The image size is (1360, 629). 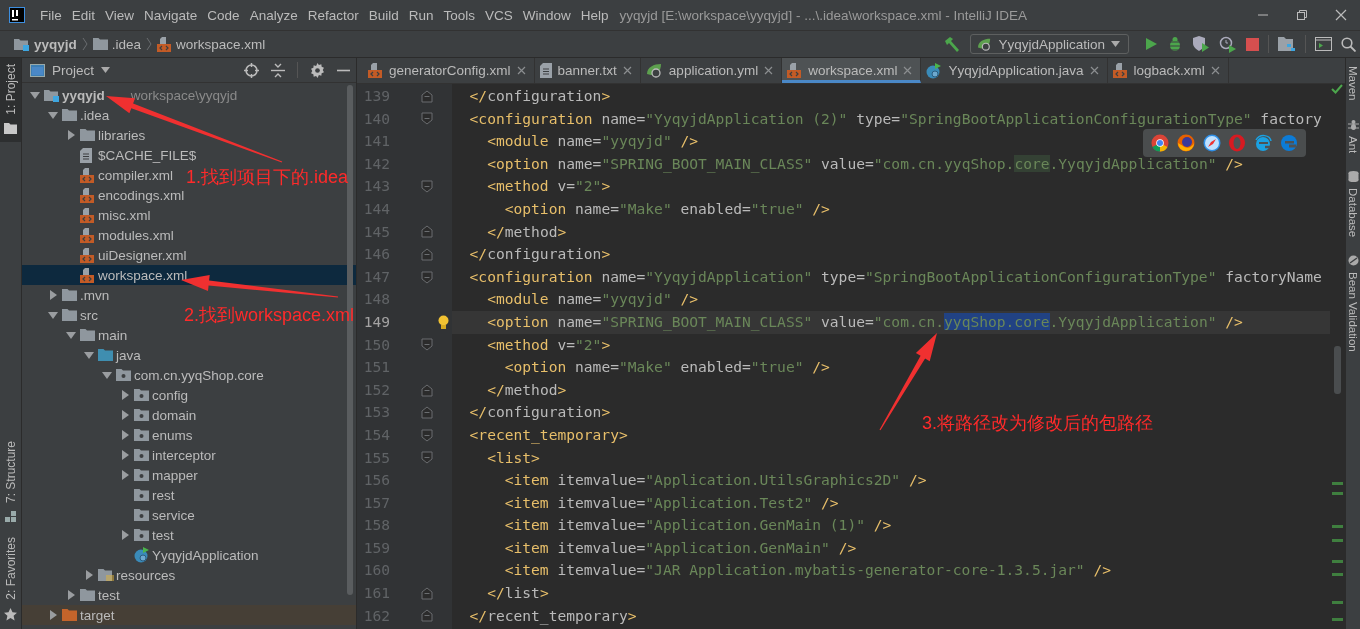 What do you see at coordinates (1348, 44) in the screenshot?
I see `search-icon` at bounding box center [1348, 44].